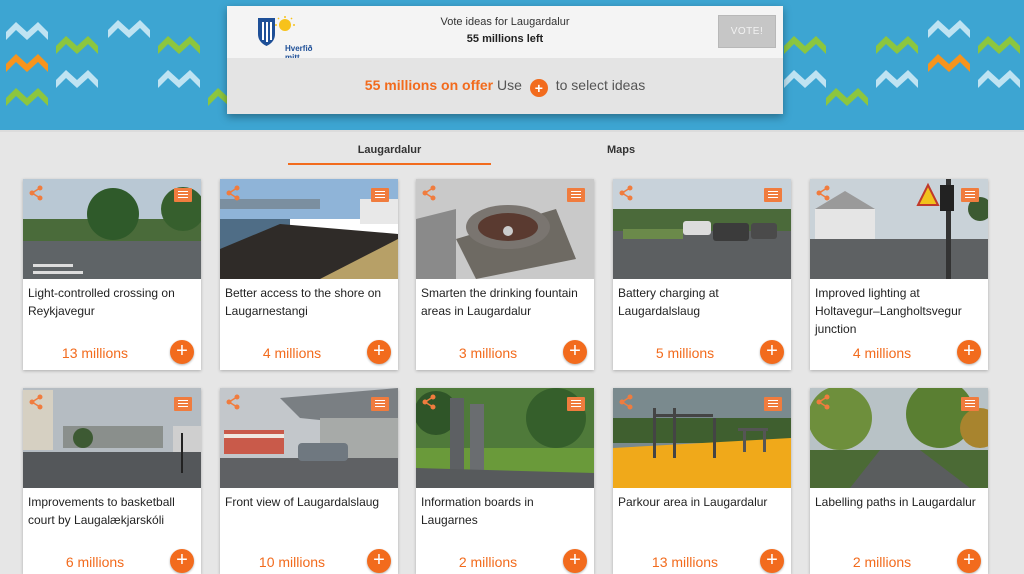  What do you see at coordinates (702, 481) in the screenshot?
I see `idea-card: Parkour area in Laugardalur 13 millions +` at bounding box center [702, 481].